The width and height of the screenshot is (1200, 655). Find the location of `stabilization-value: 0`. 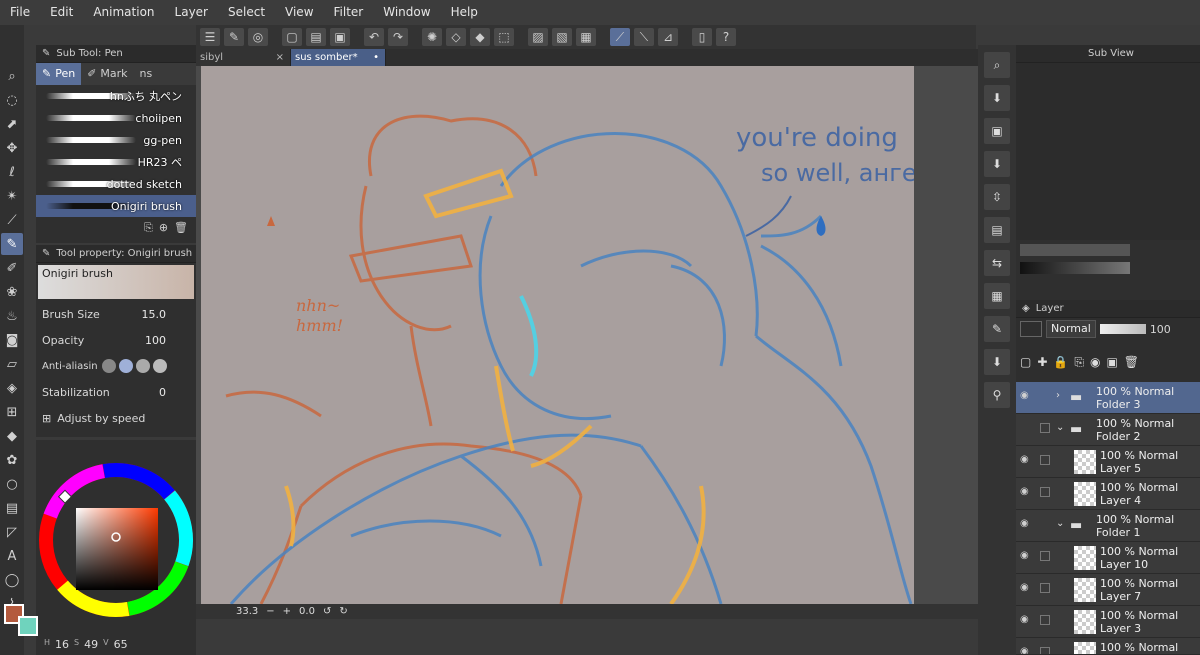

stabilization-value: 0 is located at coordinates (162, 392).